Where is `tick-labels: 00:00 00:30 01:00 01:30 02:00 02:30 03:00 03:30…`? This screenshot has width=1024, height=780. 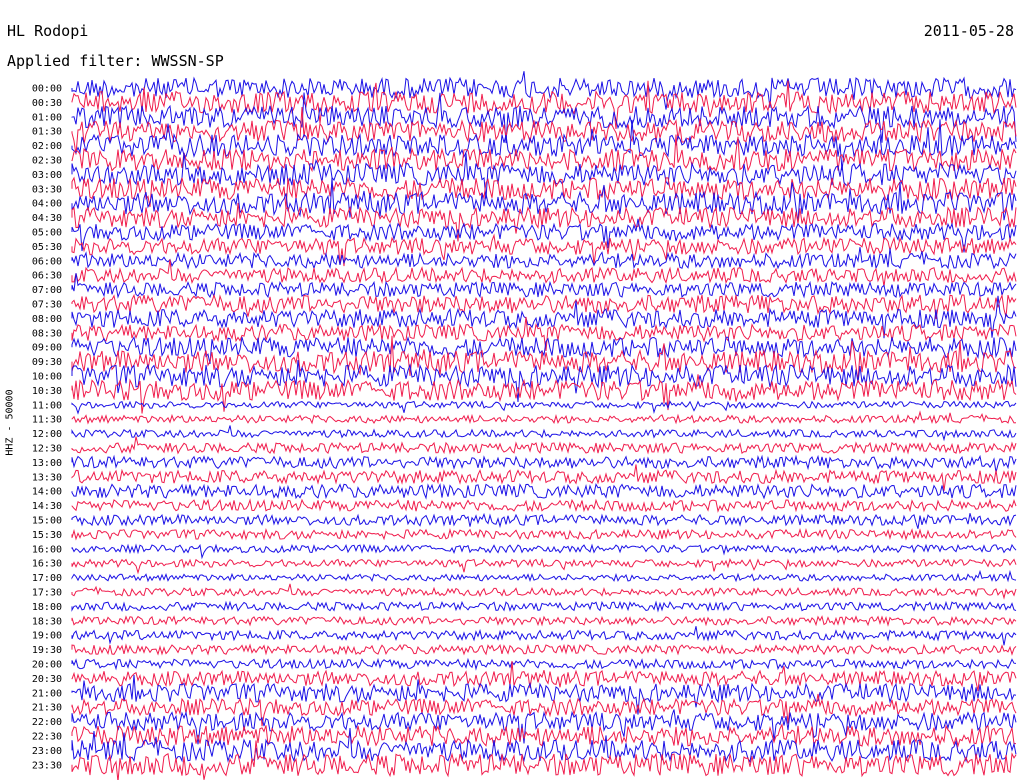
tick-labels: 00:00 00:30 01:00 01:30 02:00 02:30 03:00 03:30… is located at coordinates (47, 428).